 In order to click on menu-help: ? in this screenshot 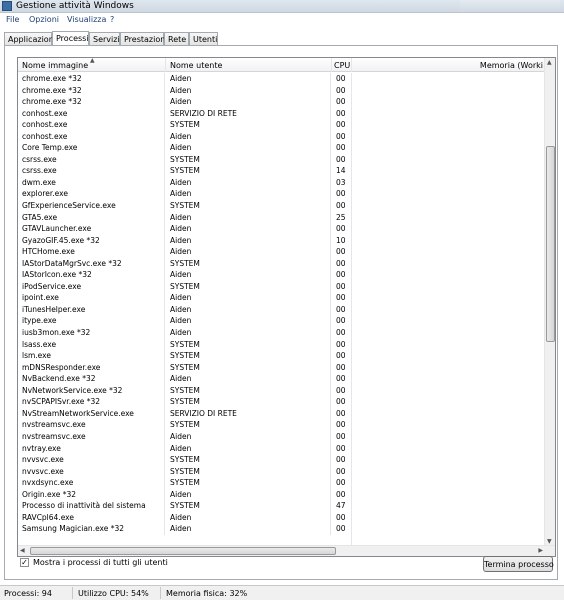, I will do `click(112, 19)`.